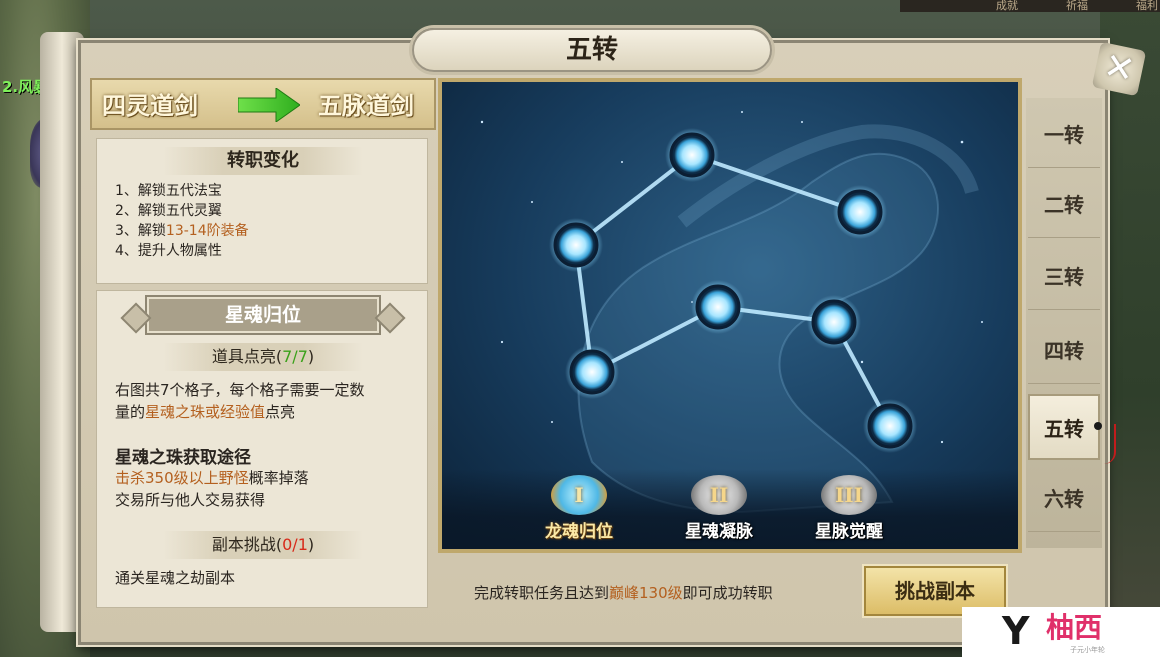  Describe the element at coordinates (1064, 499) in the screenshot. I see `tab-sixth-advance: 六转` at that location.